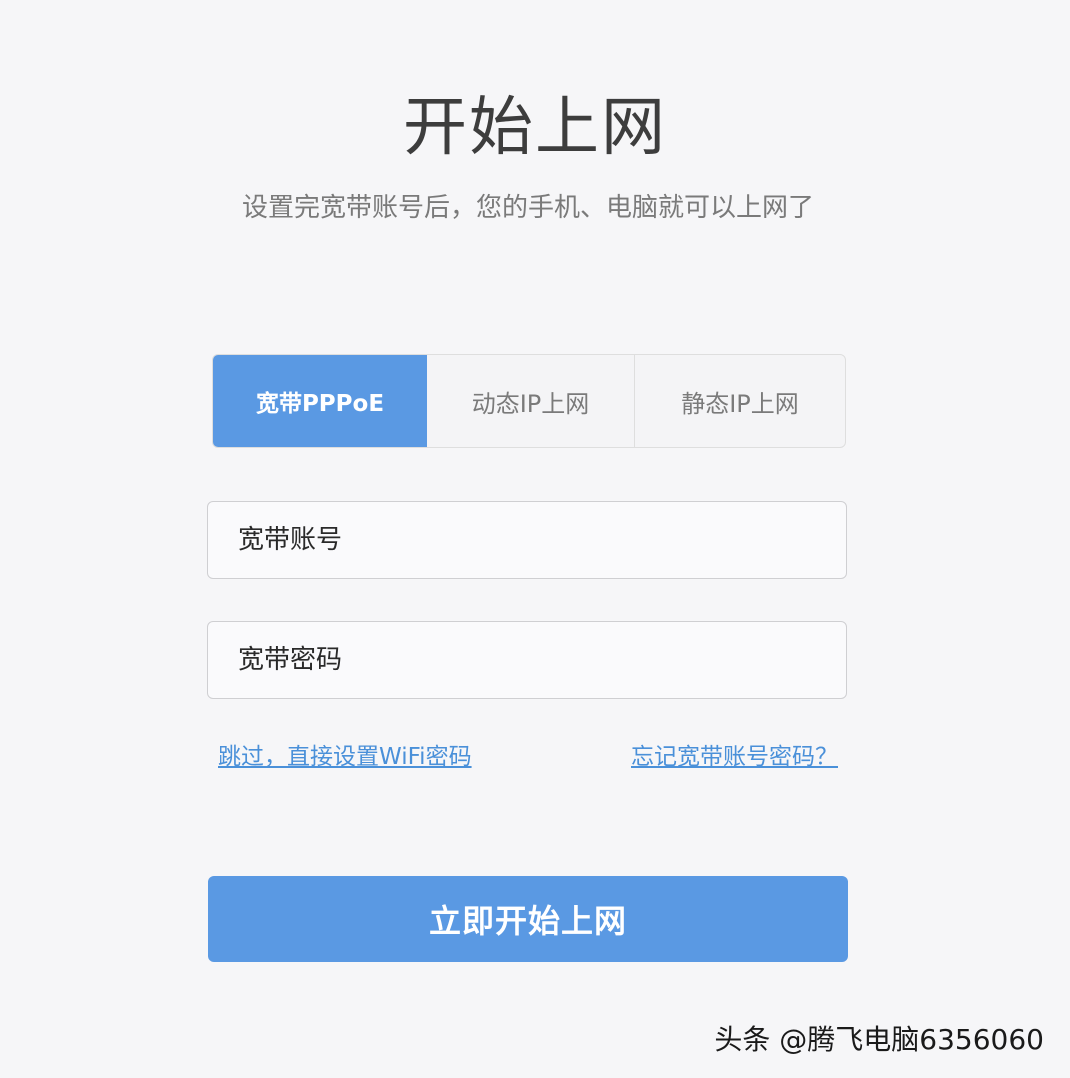 The height and width of the screenshot is (1078, 1070). Describe the element at coordinates (528, 919) in the screenshot. I see `start-internet-button: 立即开始上网` at that location.